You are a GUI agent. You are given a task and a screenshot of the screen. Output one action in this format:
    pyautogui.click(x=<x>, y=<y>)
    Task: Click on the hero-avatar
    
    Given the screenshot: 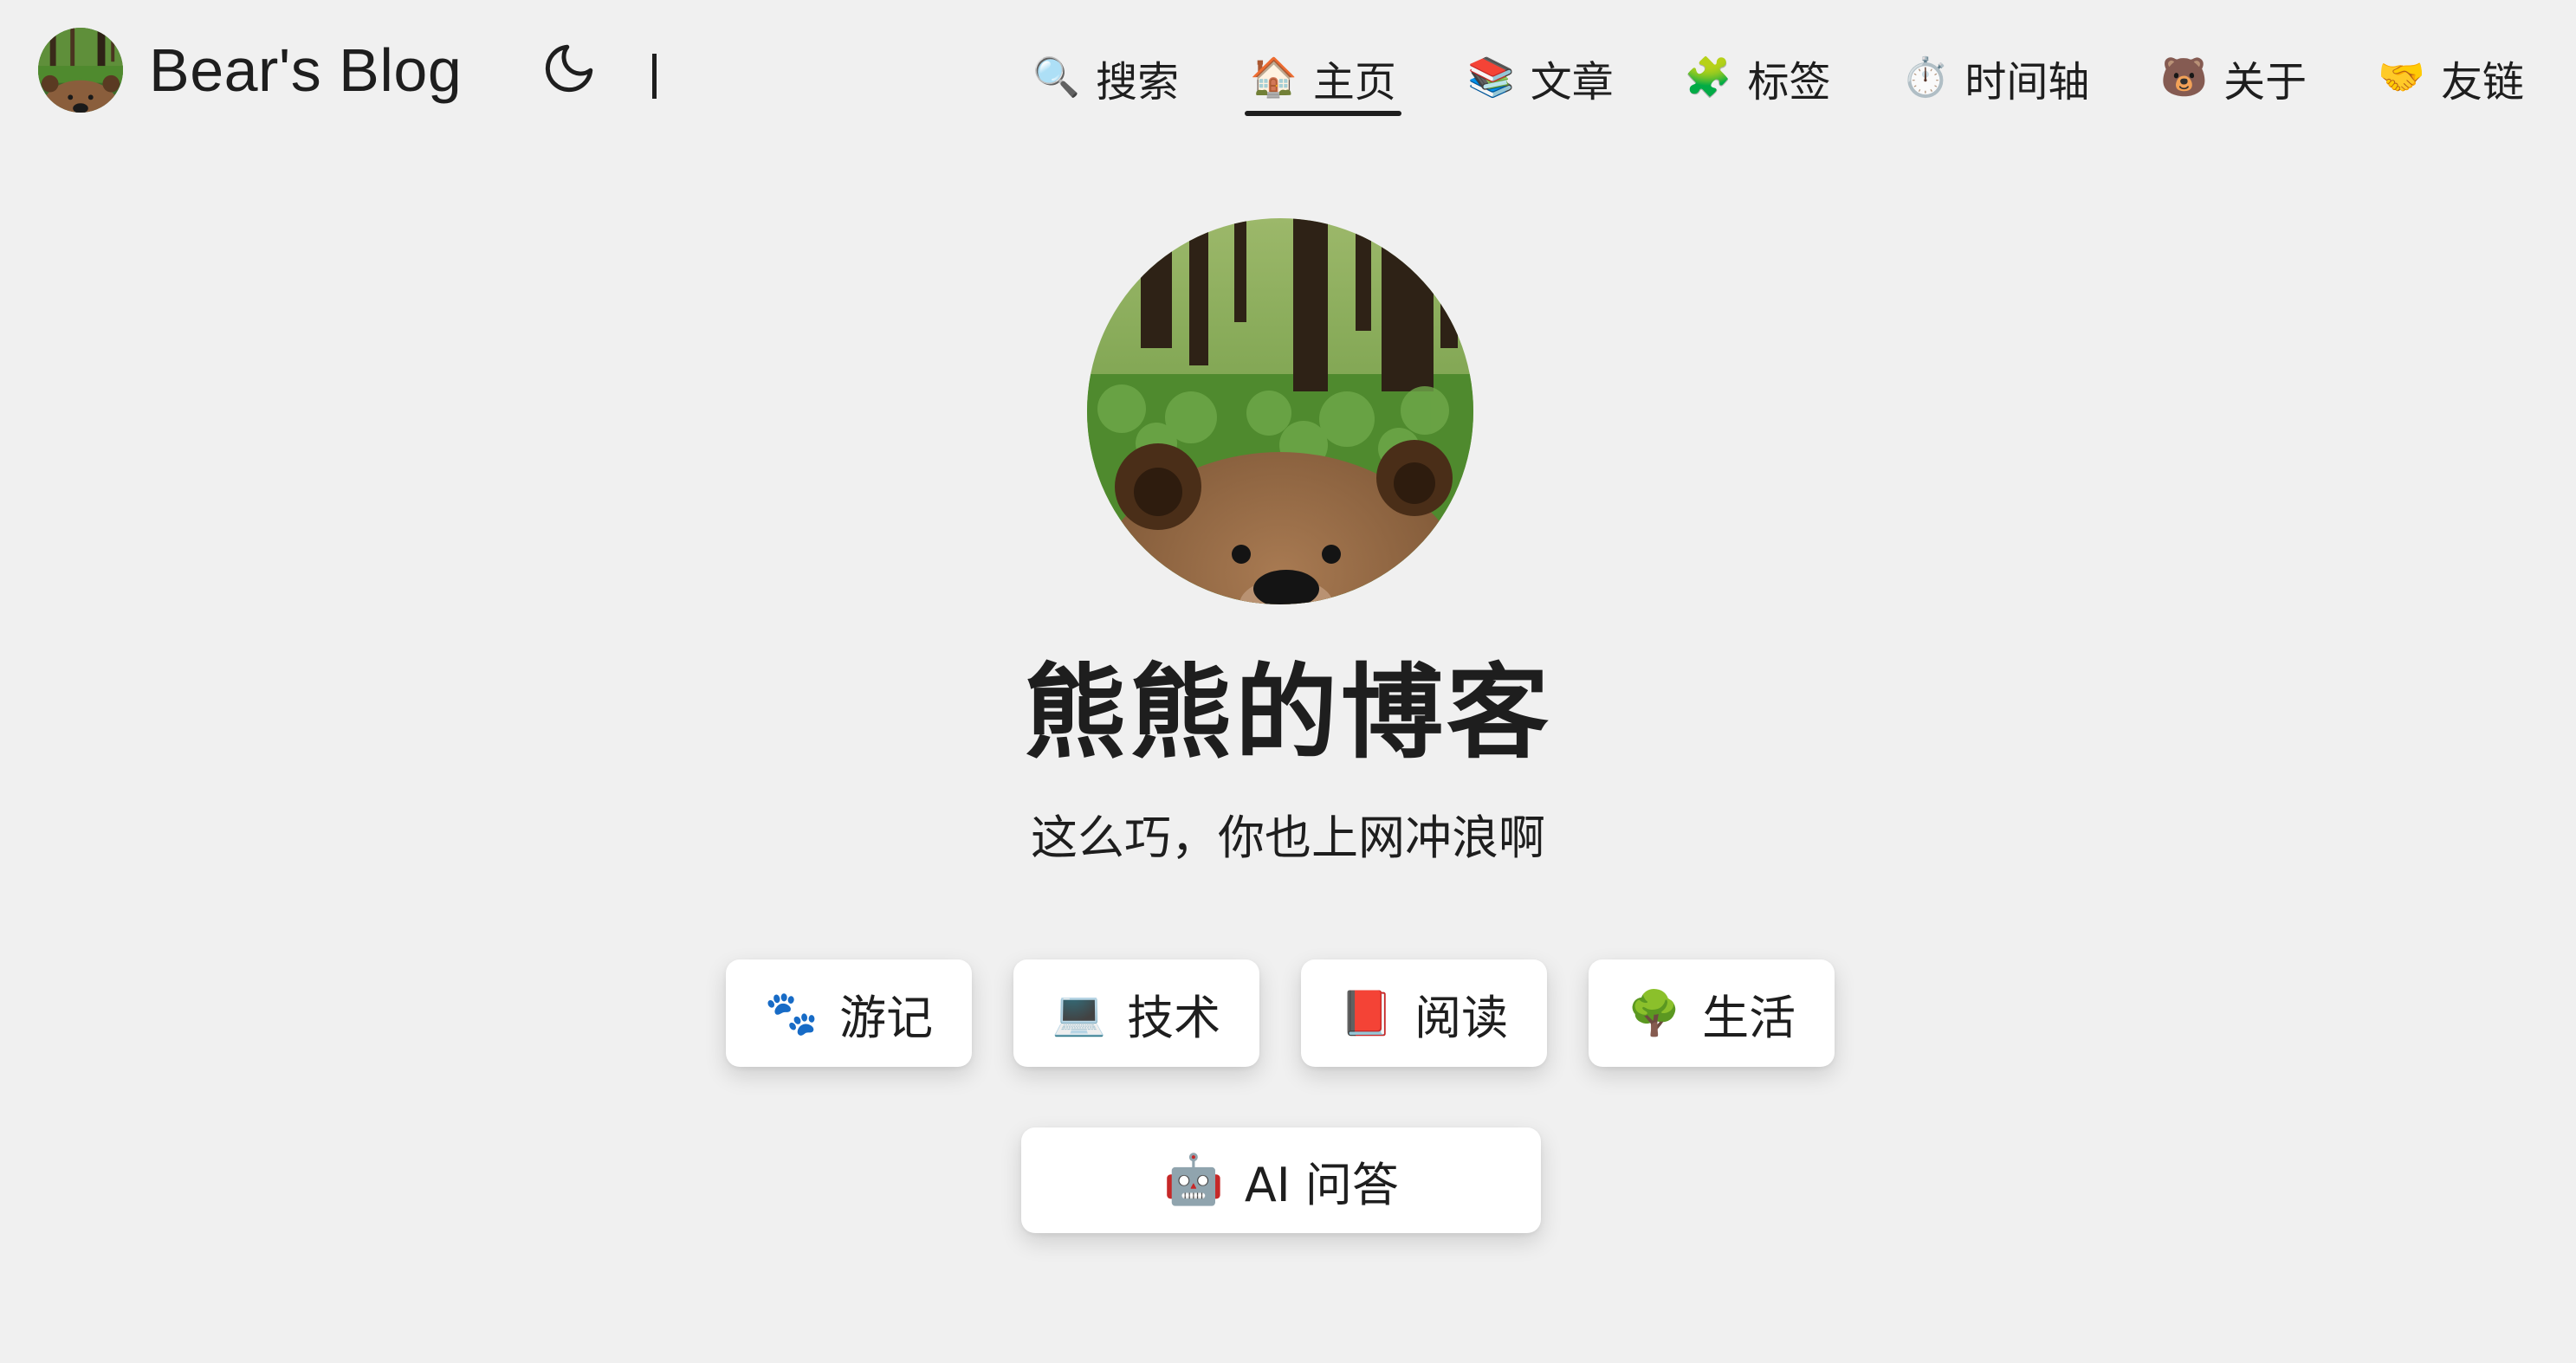 What is the action you would take?
    pyautogui.click(x=1280, y=411)
    